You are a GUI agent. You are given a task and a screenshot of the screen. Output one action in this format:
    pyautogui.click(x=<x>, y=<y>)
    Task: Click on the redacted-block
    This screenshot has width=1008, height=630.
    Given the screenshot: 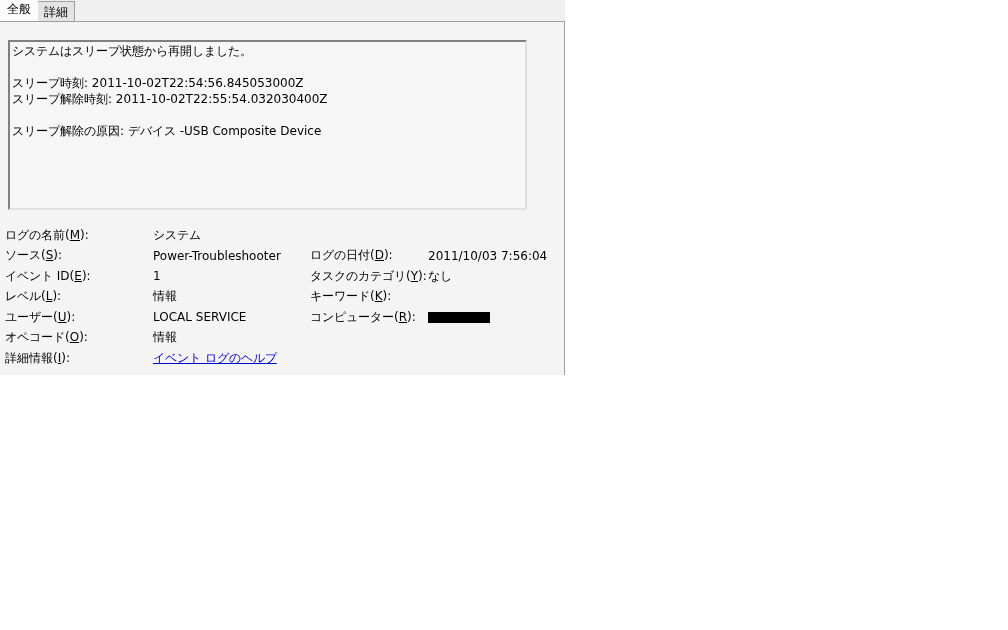 What is the action you would take?
    pyautogui.click(x=459, y=317)
    